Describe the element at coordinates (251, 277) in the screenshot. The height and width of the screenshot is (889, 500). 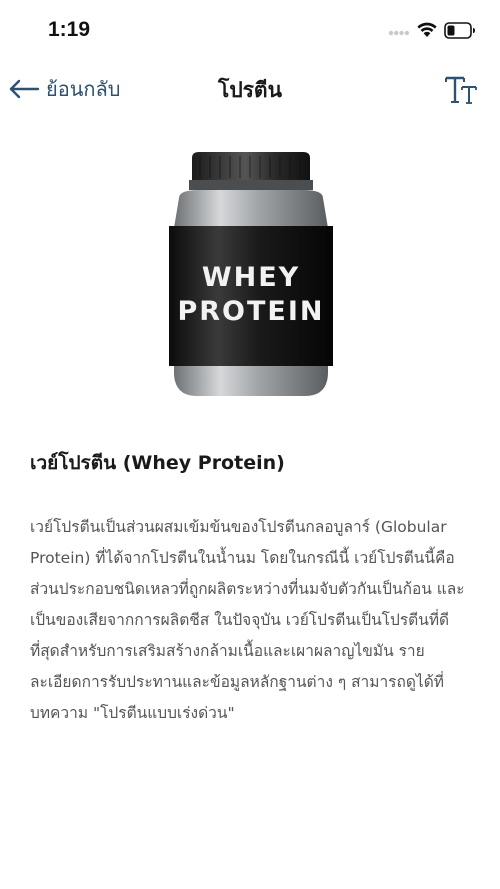
I see `tub-label-line1: WHEY` at that location.